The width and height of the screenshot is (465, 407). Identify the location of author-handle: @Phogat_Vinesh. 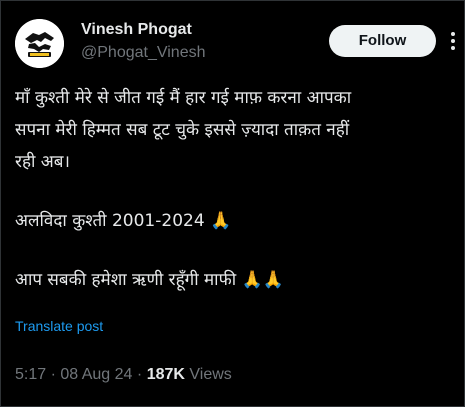
(143, 53).